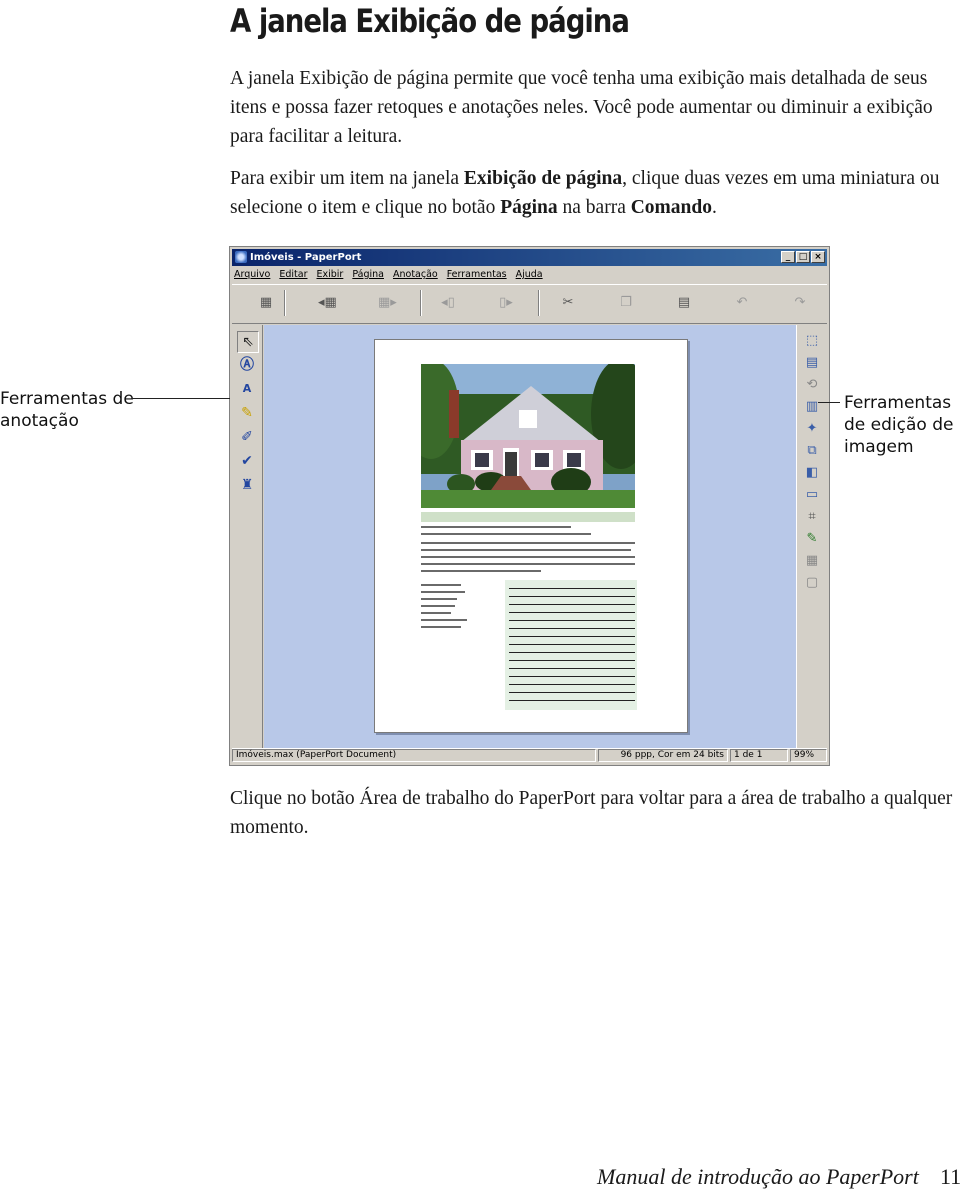 Image resolution: width=960 pixels, height=1191 pixels. Describe the element at coordinates (247, 485) in the screenshot. I see `stamp-icon: ♜` at that location.